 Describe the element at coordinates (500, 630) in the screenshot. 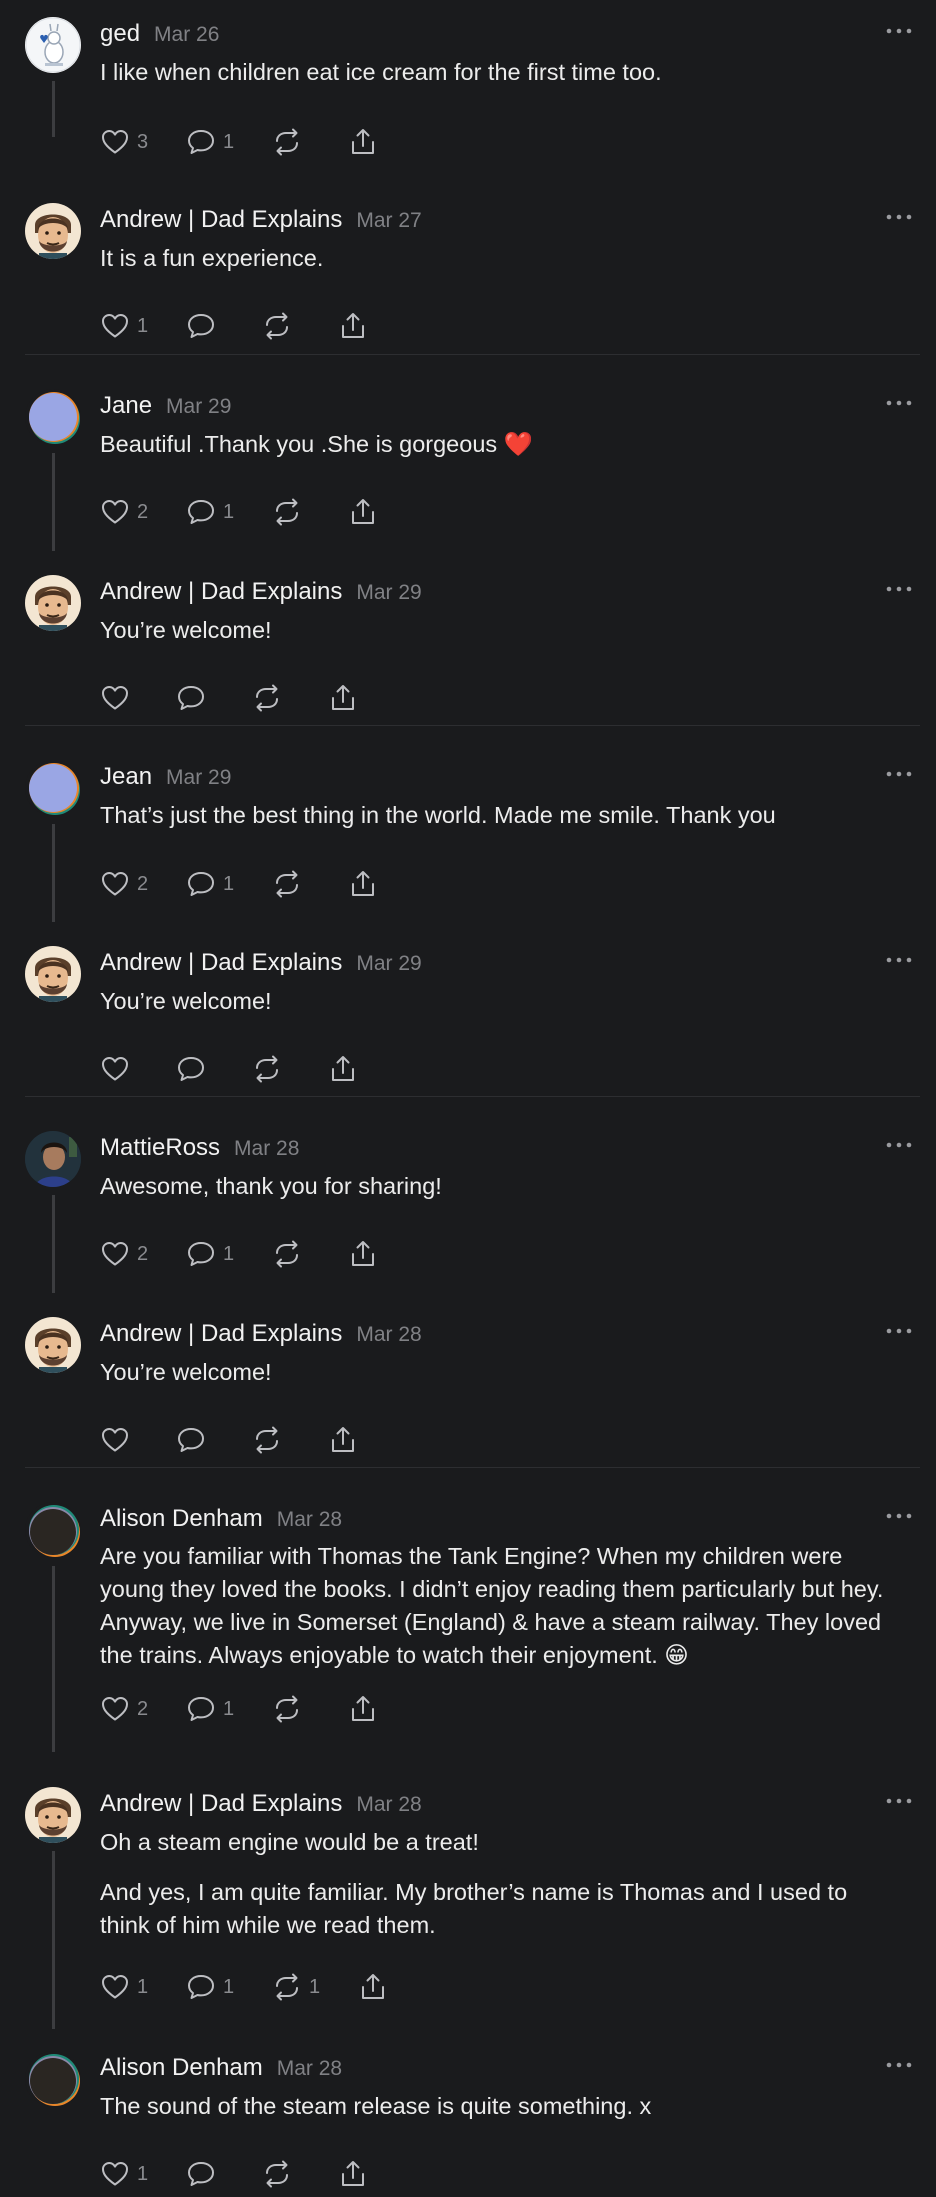

I see `comment-text: You’re welcome!` at that location.